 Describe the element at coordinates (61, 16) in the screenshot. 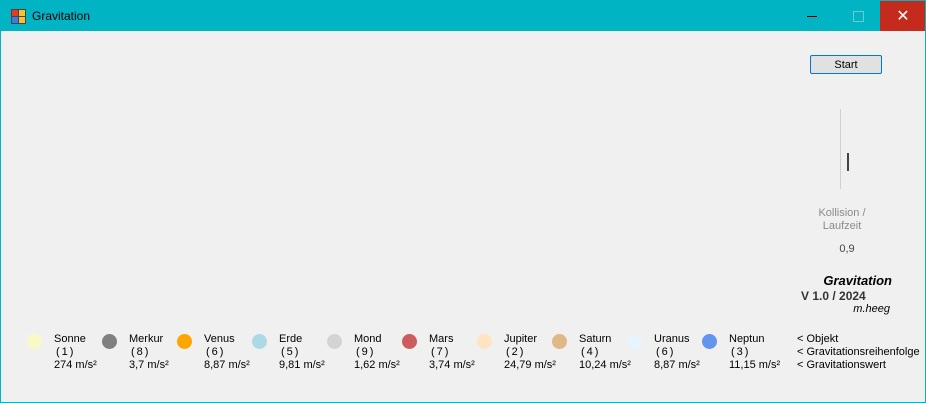

I see `window-title: Gravitation` at that location.